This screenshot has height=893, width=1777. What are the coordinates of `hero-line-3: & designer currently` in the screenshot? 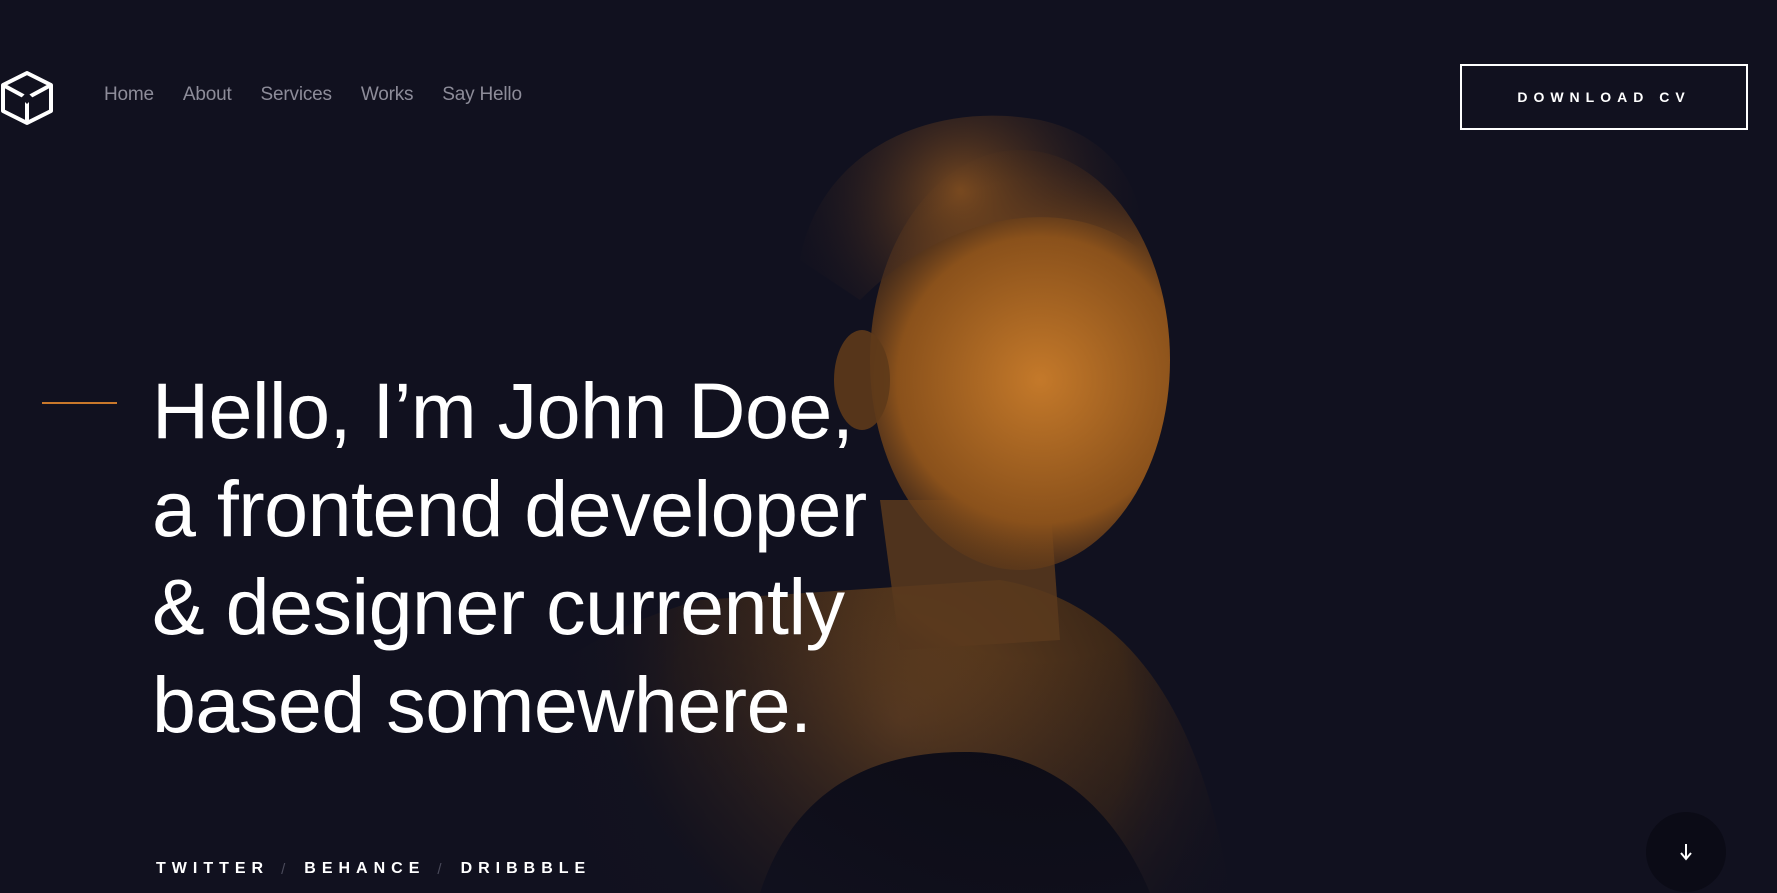 It's located at (498, 606).